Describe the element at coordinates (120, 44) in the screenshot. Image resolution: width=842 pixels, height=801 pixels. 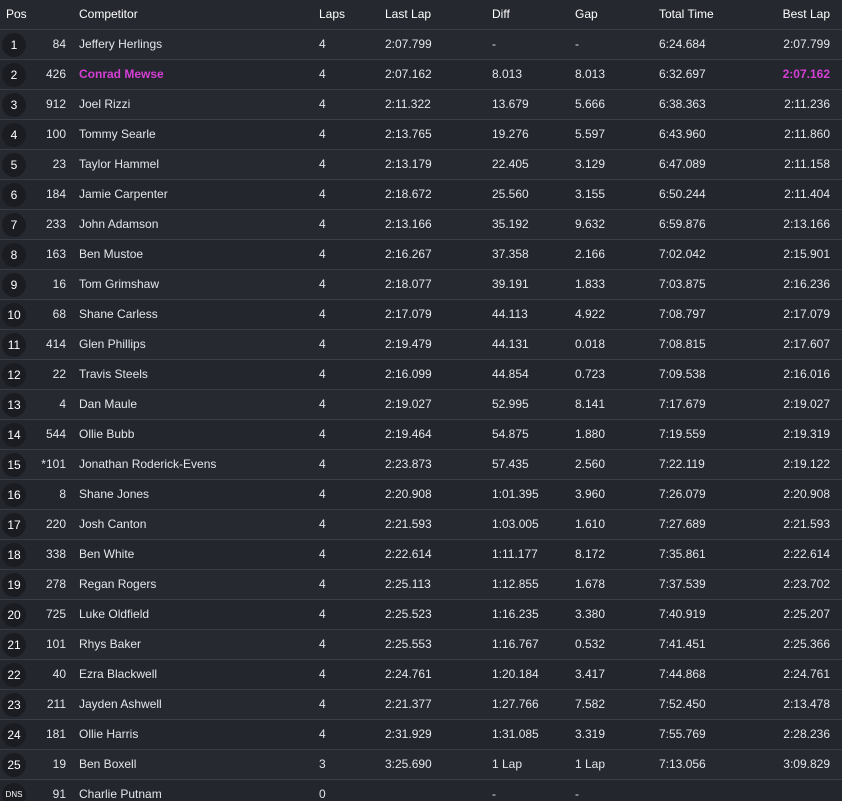
I see `competitor-name: Jeffery Herlings` at that location.